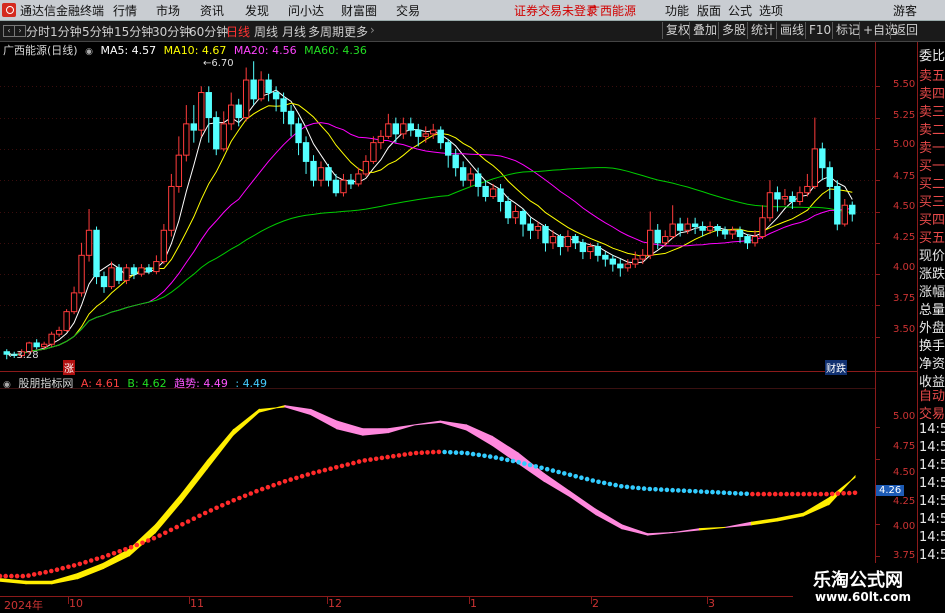 The width and height of the screenshot is (945, 613). What do you see at coordinates (932, 110) in the screenshot?
I see `sidebar-sell3: 卖三` at bounding box center [932, 110].